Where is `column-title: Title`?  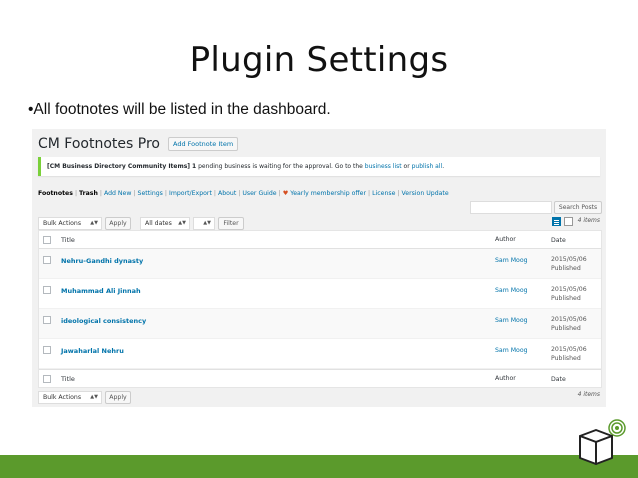 column-title: Title is located at coordinates (68, 240).